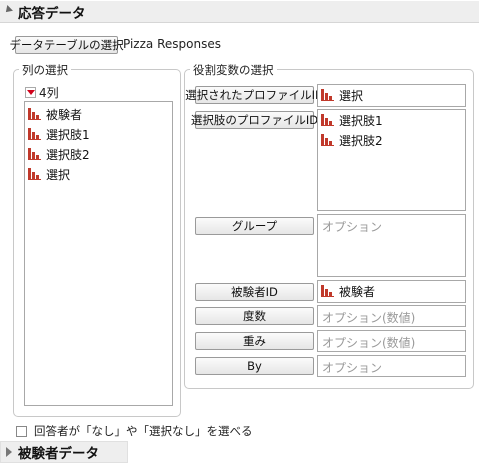 The height and width of the screenshot is (466, 481). What do you see at coordinates (391, 160) in the screenshot?
I see `choice-profile-id-field: 選択肢1 選択肢2` at bounding box center [391, 160].